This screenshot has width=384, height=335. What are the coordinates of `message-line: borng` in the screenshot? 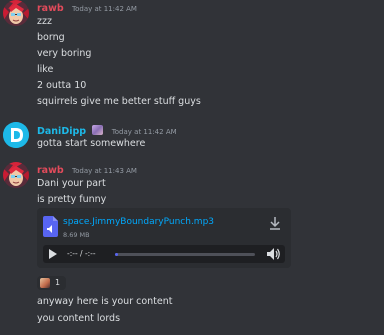 It's located at (51, 37).